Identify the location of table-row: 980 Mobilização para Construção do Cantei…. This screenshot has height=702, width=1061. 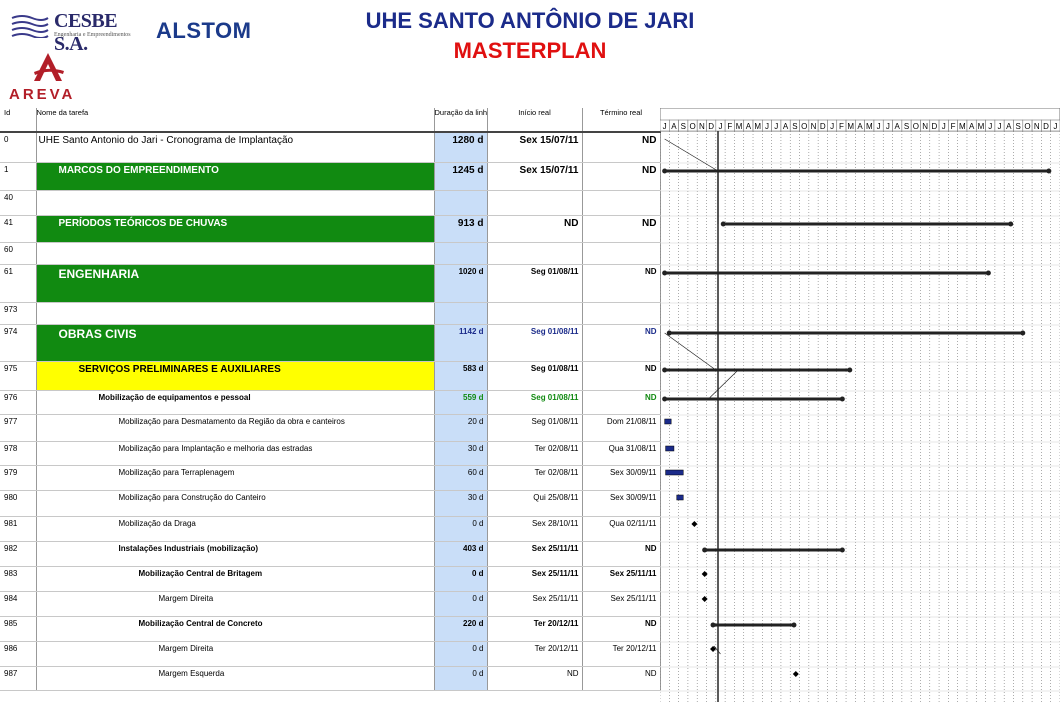
(330, 503).